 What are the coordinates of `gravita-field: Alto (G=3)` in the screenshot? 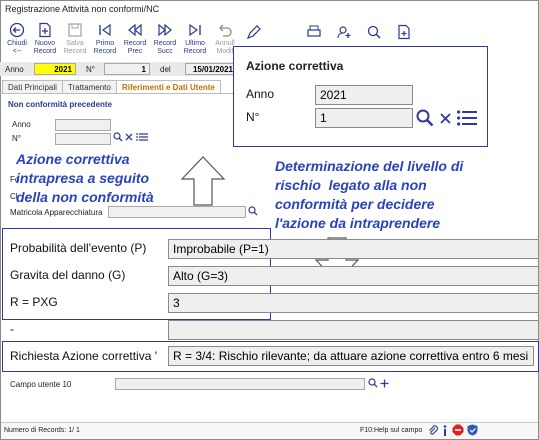 It's located at (353, 276).